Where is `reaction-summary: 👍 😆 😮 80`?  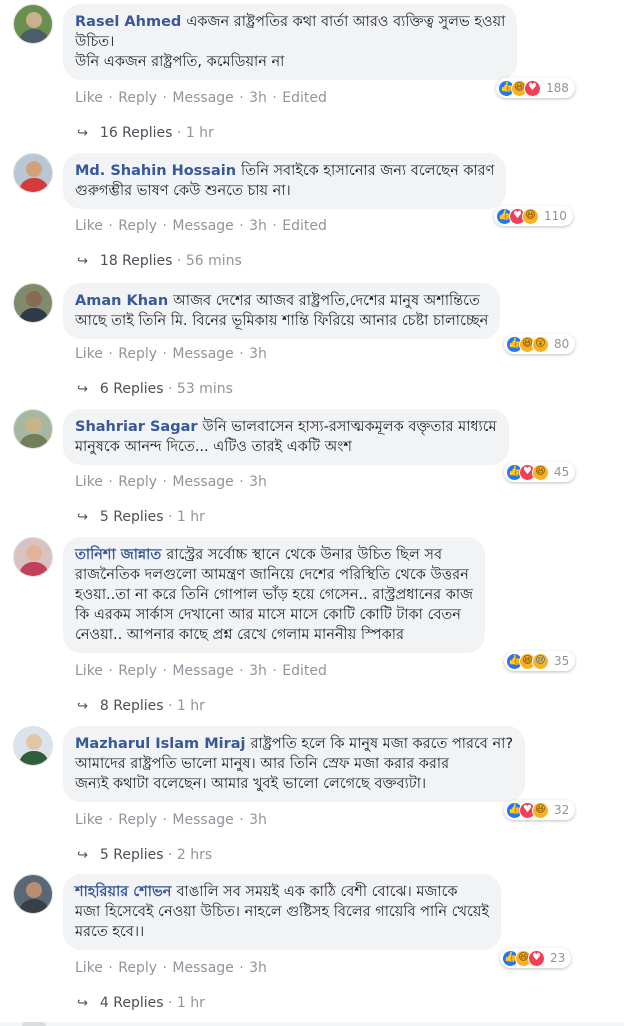 reaction-summary: 👍 😆 😮 80 is located at coordinates (540, 344).